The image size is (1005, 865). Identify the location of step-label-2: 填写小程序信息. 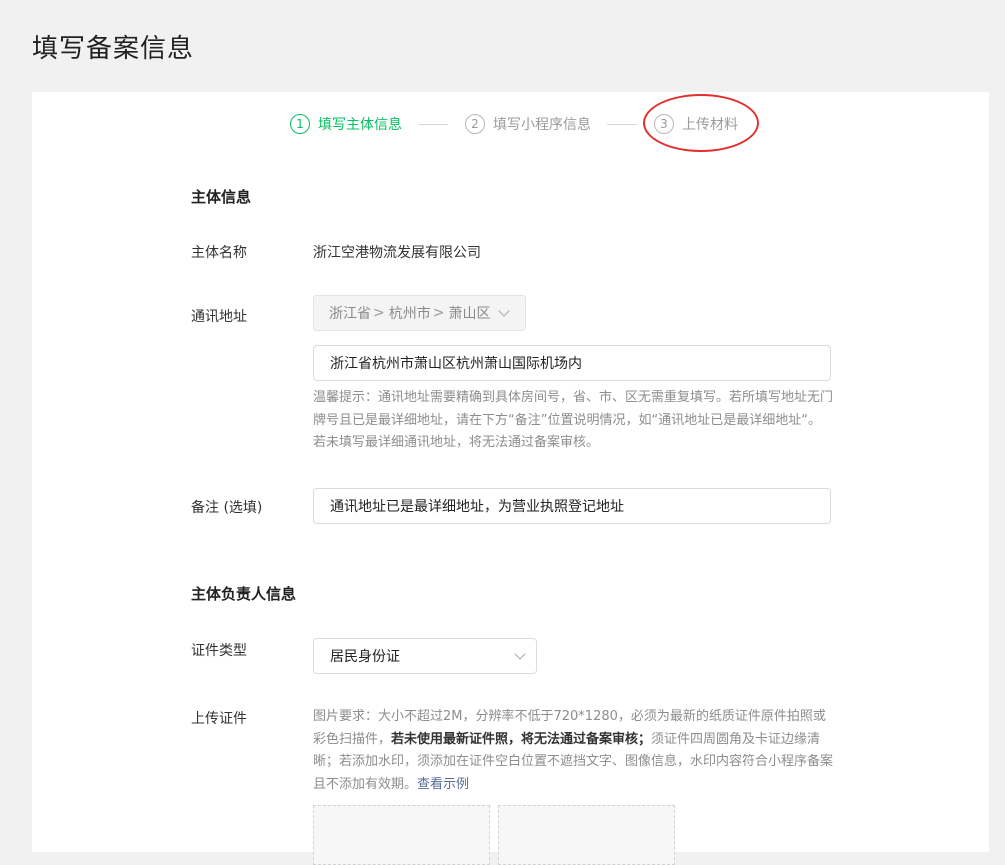
(542, 125).